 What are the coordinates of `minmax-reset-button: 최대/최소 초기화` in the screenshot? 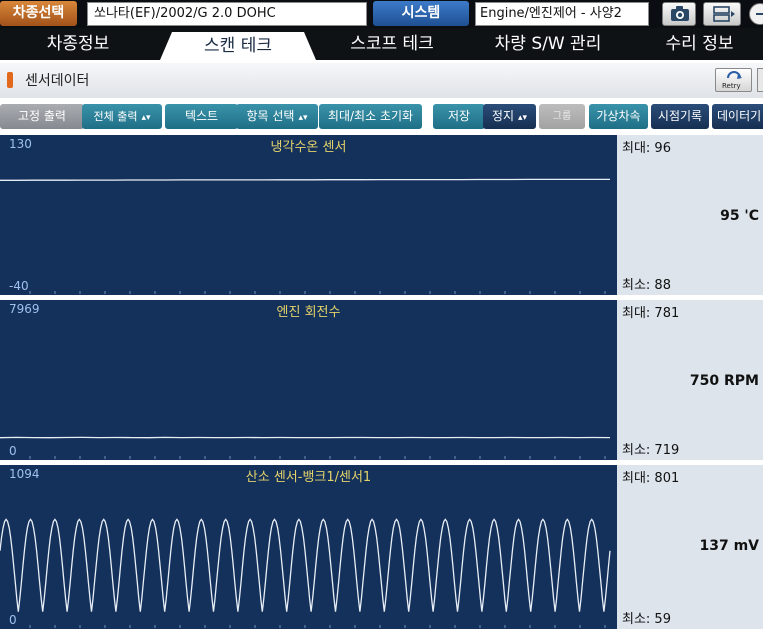 It's located at (370, 116).